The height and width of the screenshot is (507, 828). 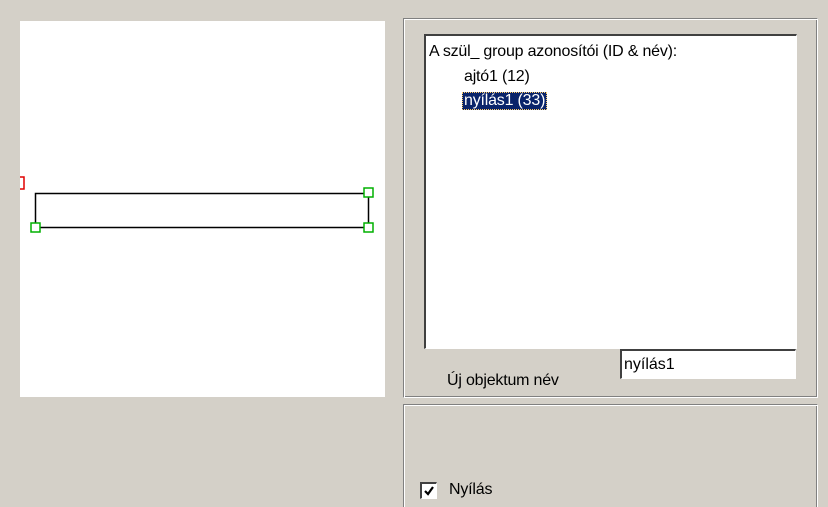 What do you see at coordinates (610, 455) in the screenshot?
I see `options-group-box: Nyílás` at bounding box center [610, 455].